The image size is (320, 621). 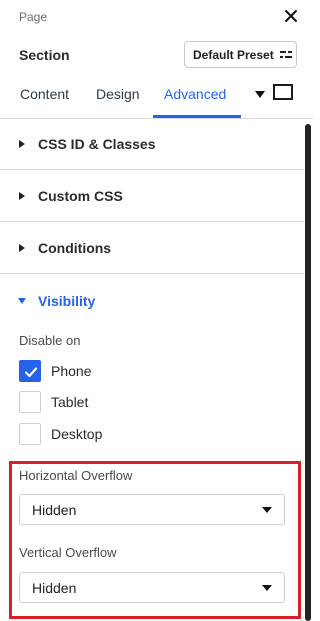 I want to click on accordion-css-id-classes: CSS ID & Classes, so click(x=152, y=144).